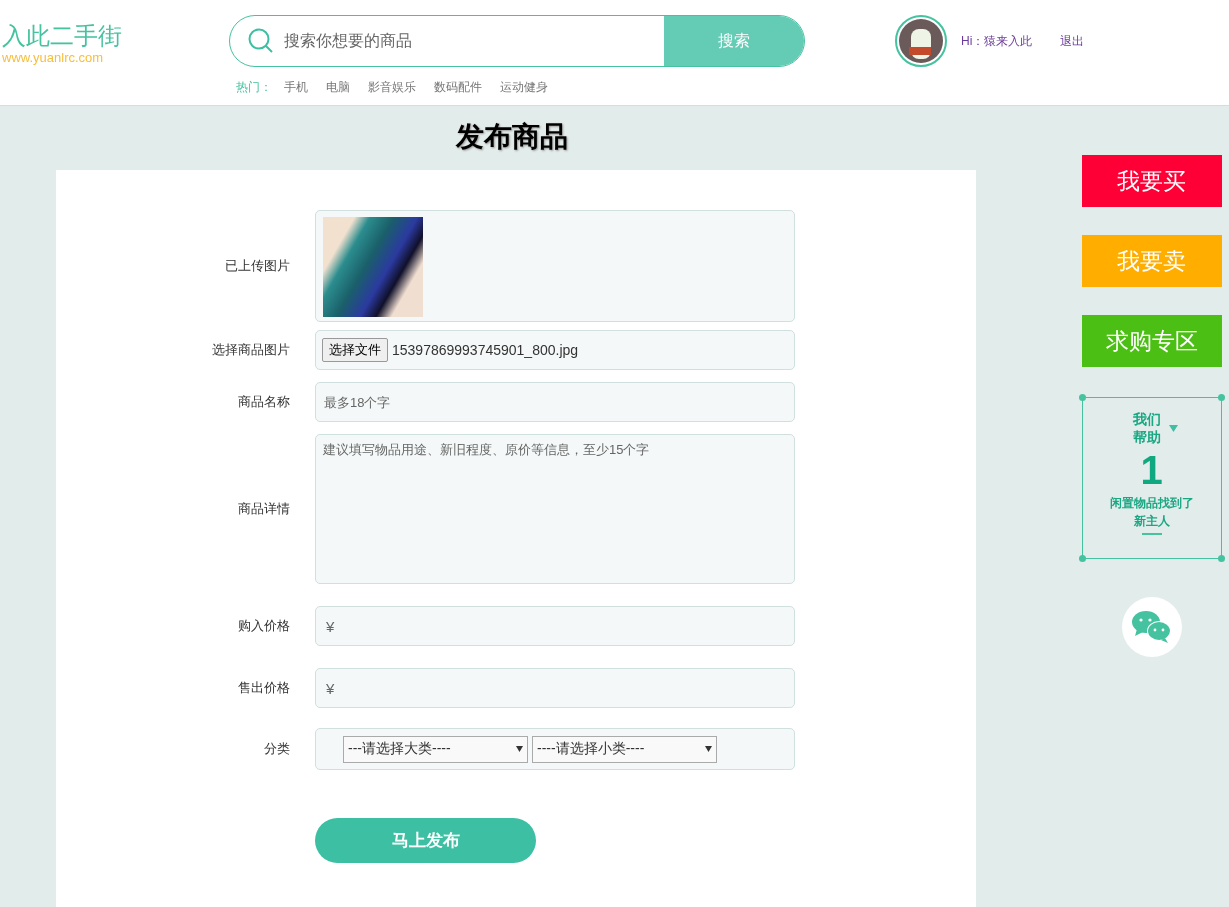 This screenshot has width=1229, height=907. Describe the element at coordinates (296, 87) in the screenshot. I see `hot-link: 手机` at that location.